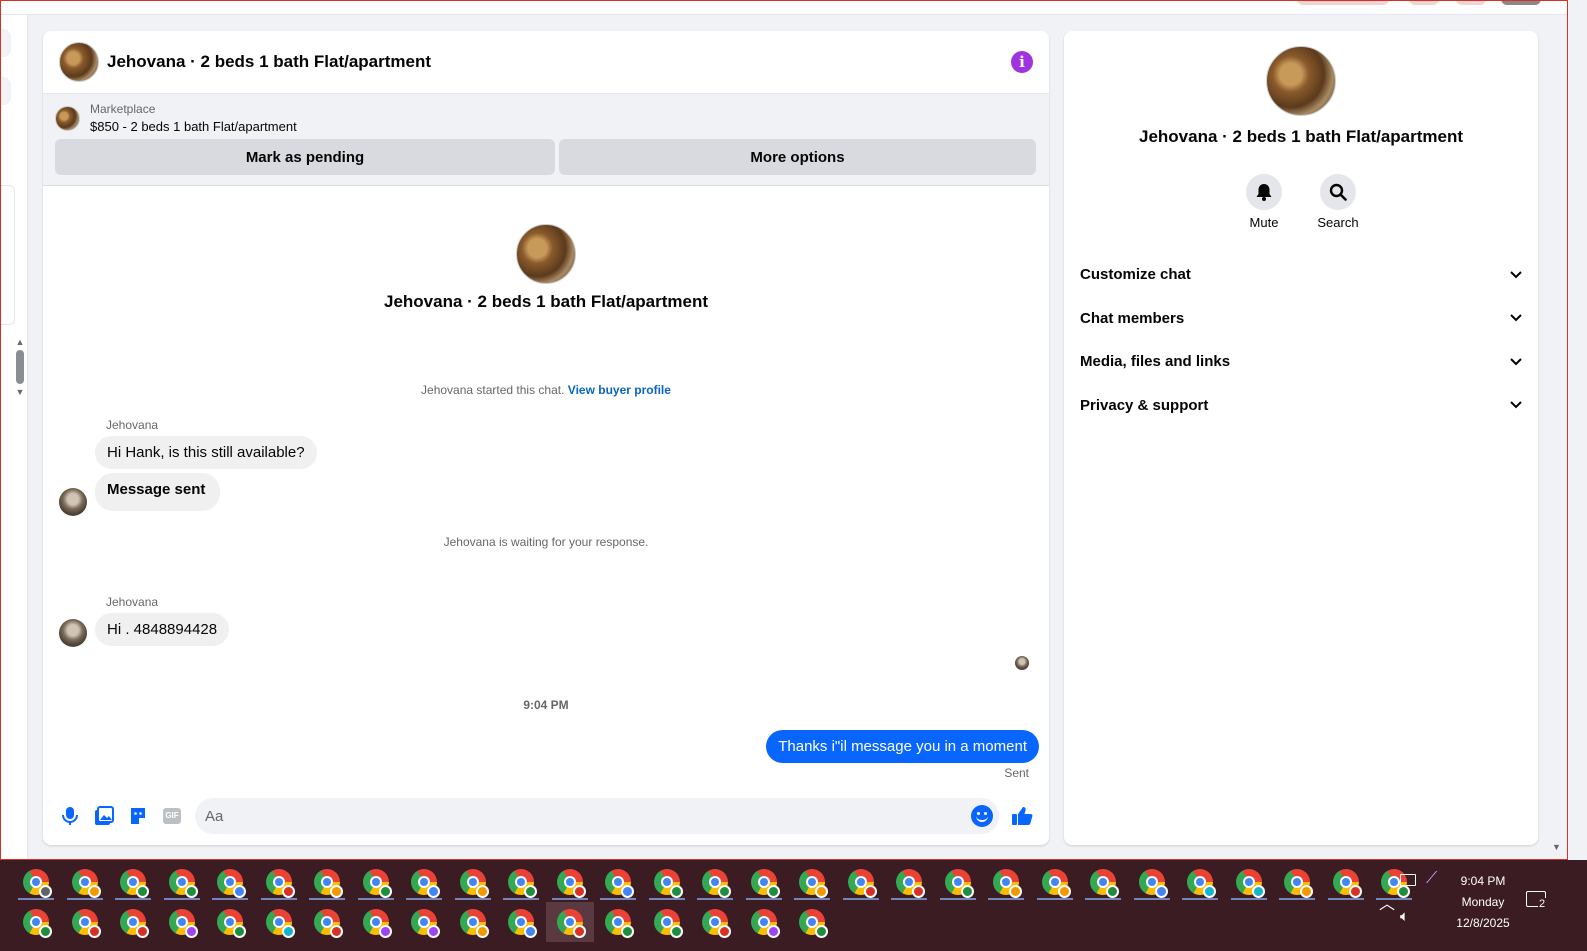  I want to click on thumbs-up-icon, so click(1022, 816).